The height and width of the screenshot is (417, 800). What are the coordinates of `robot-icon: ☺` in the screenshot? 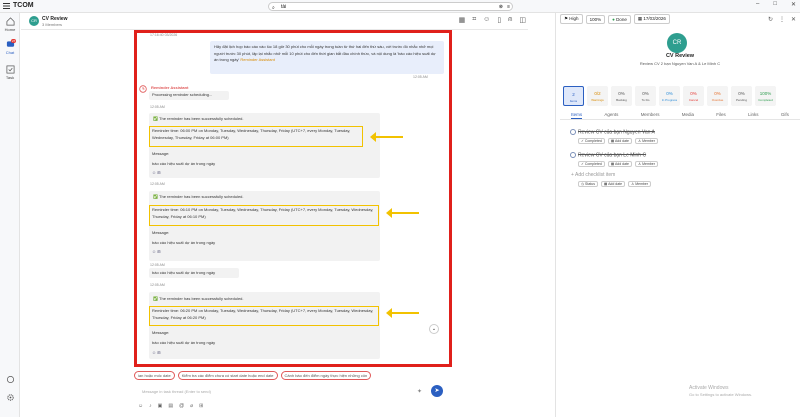 It's located at (486, 20).